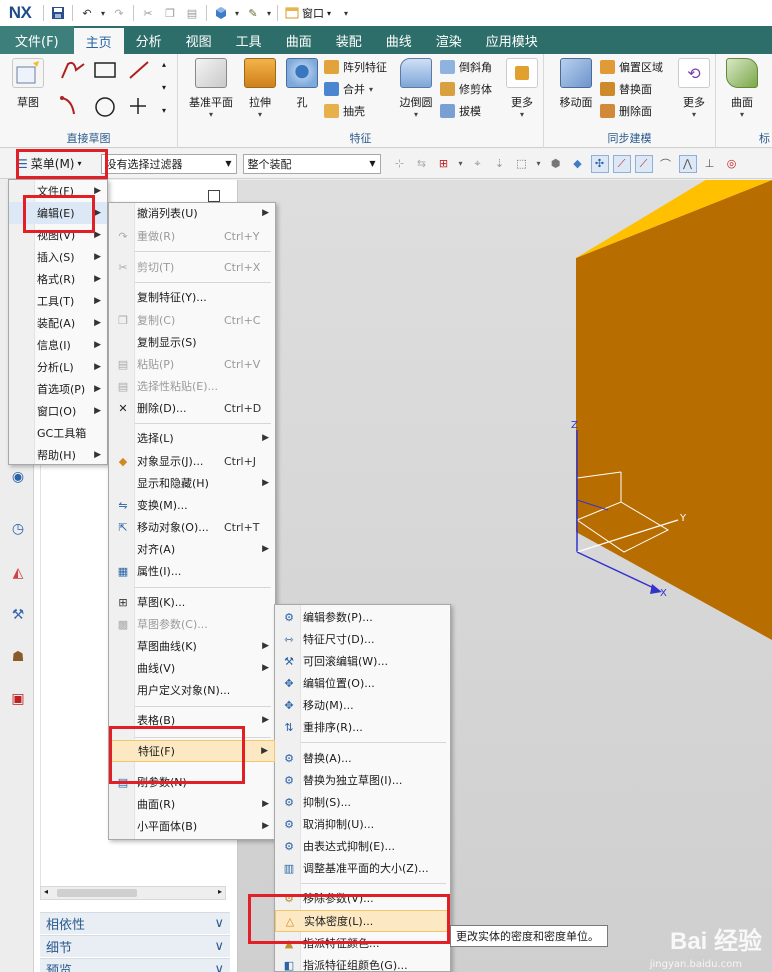  What do you see at coordinates (211, 88) in the screenshot?
I see `datum-plane-button: 基准平面 ▾` at bounding box center [211, 88].